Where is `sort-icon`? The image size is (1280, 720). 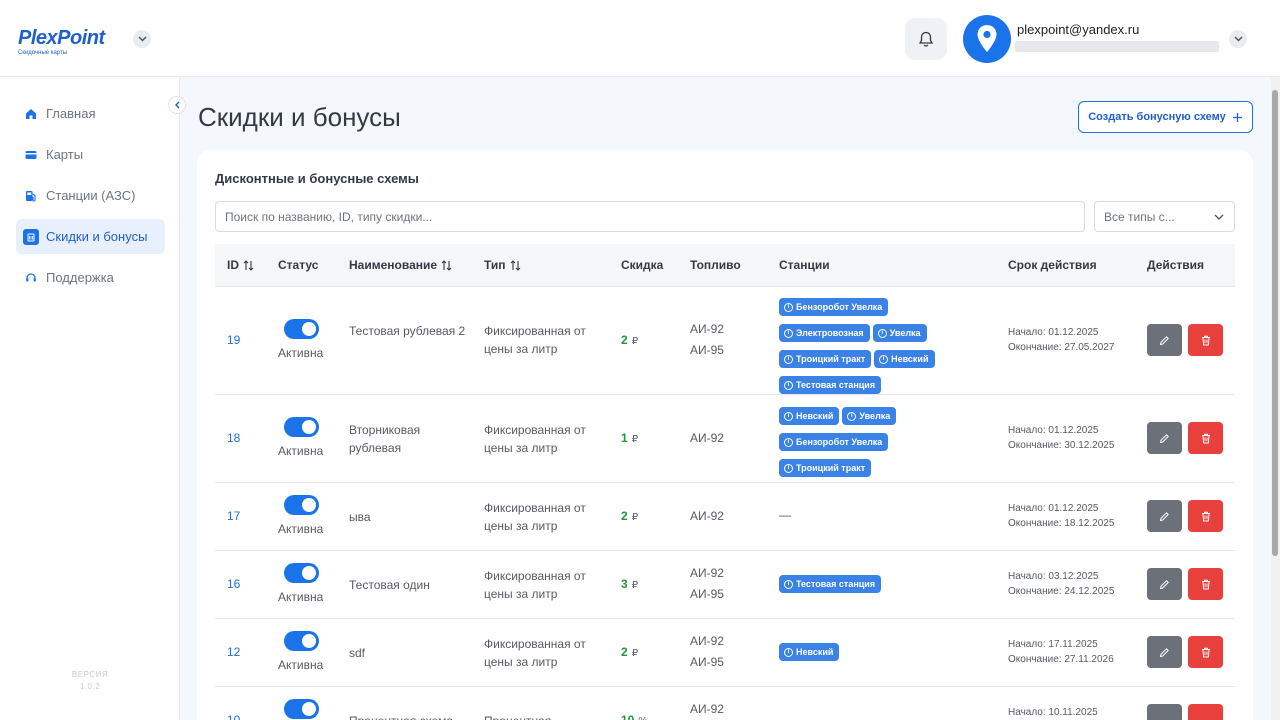 sort-icon is located at coordinates (248, 265).